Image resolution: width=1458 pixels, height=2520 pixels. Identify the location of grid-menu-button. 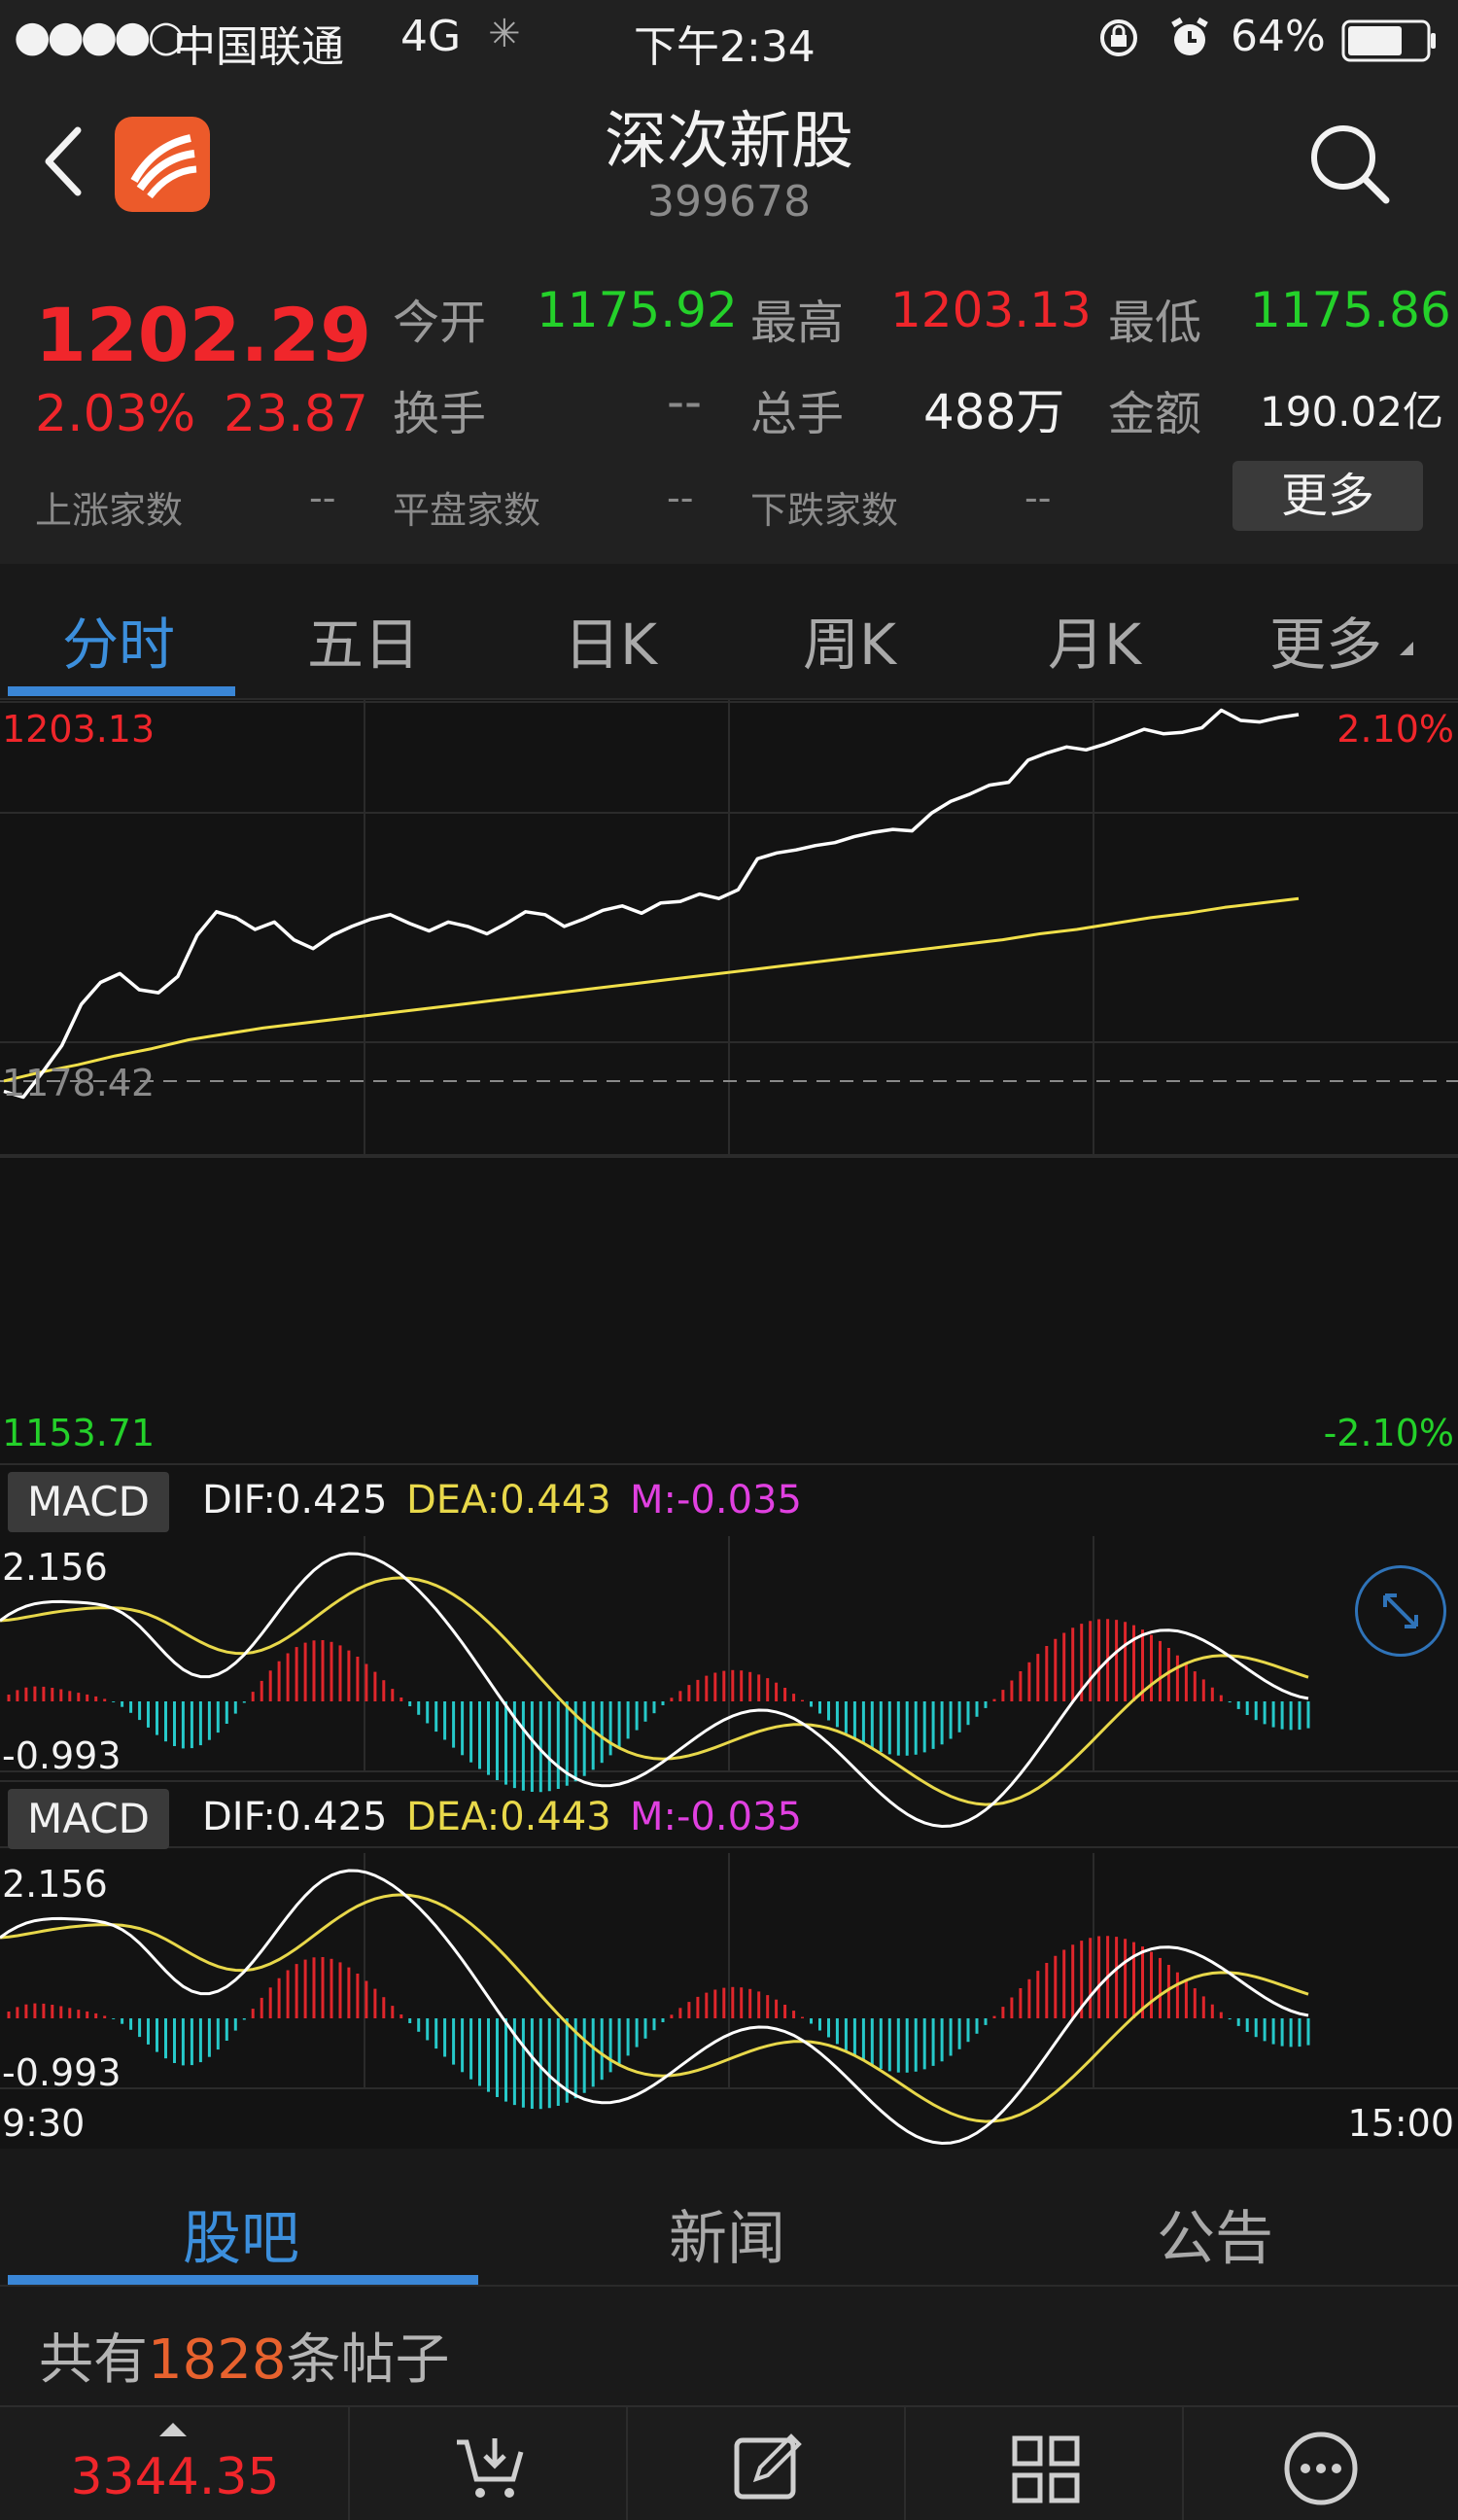
(1045, 2463).